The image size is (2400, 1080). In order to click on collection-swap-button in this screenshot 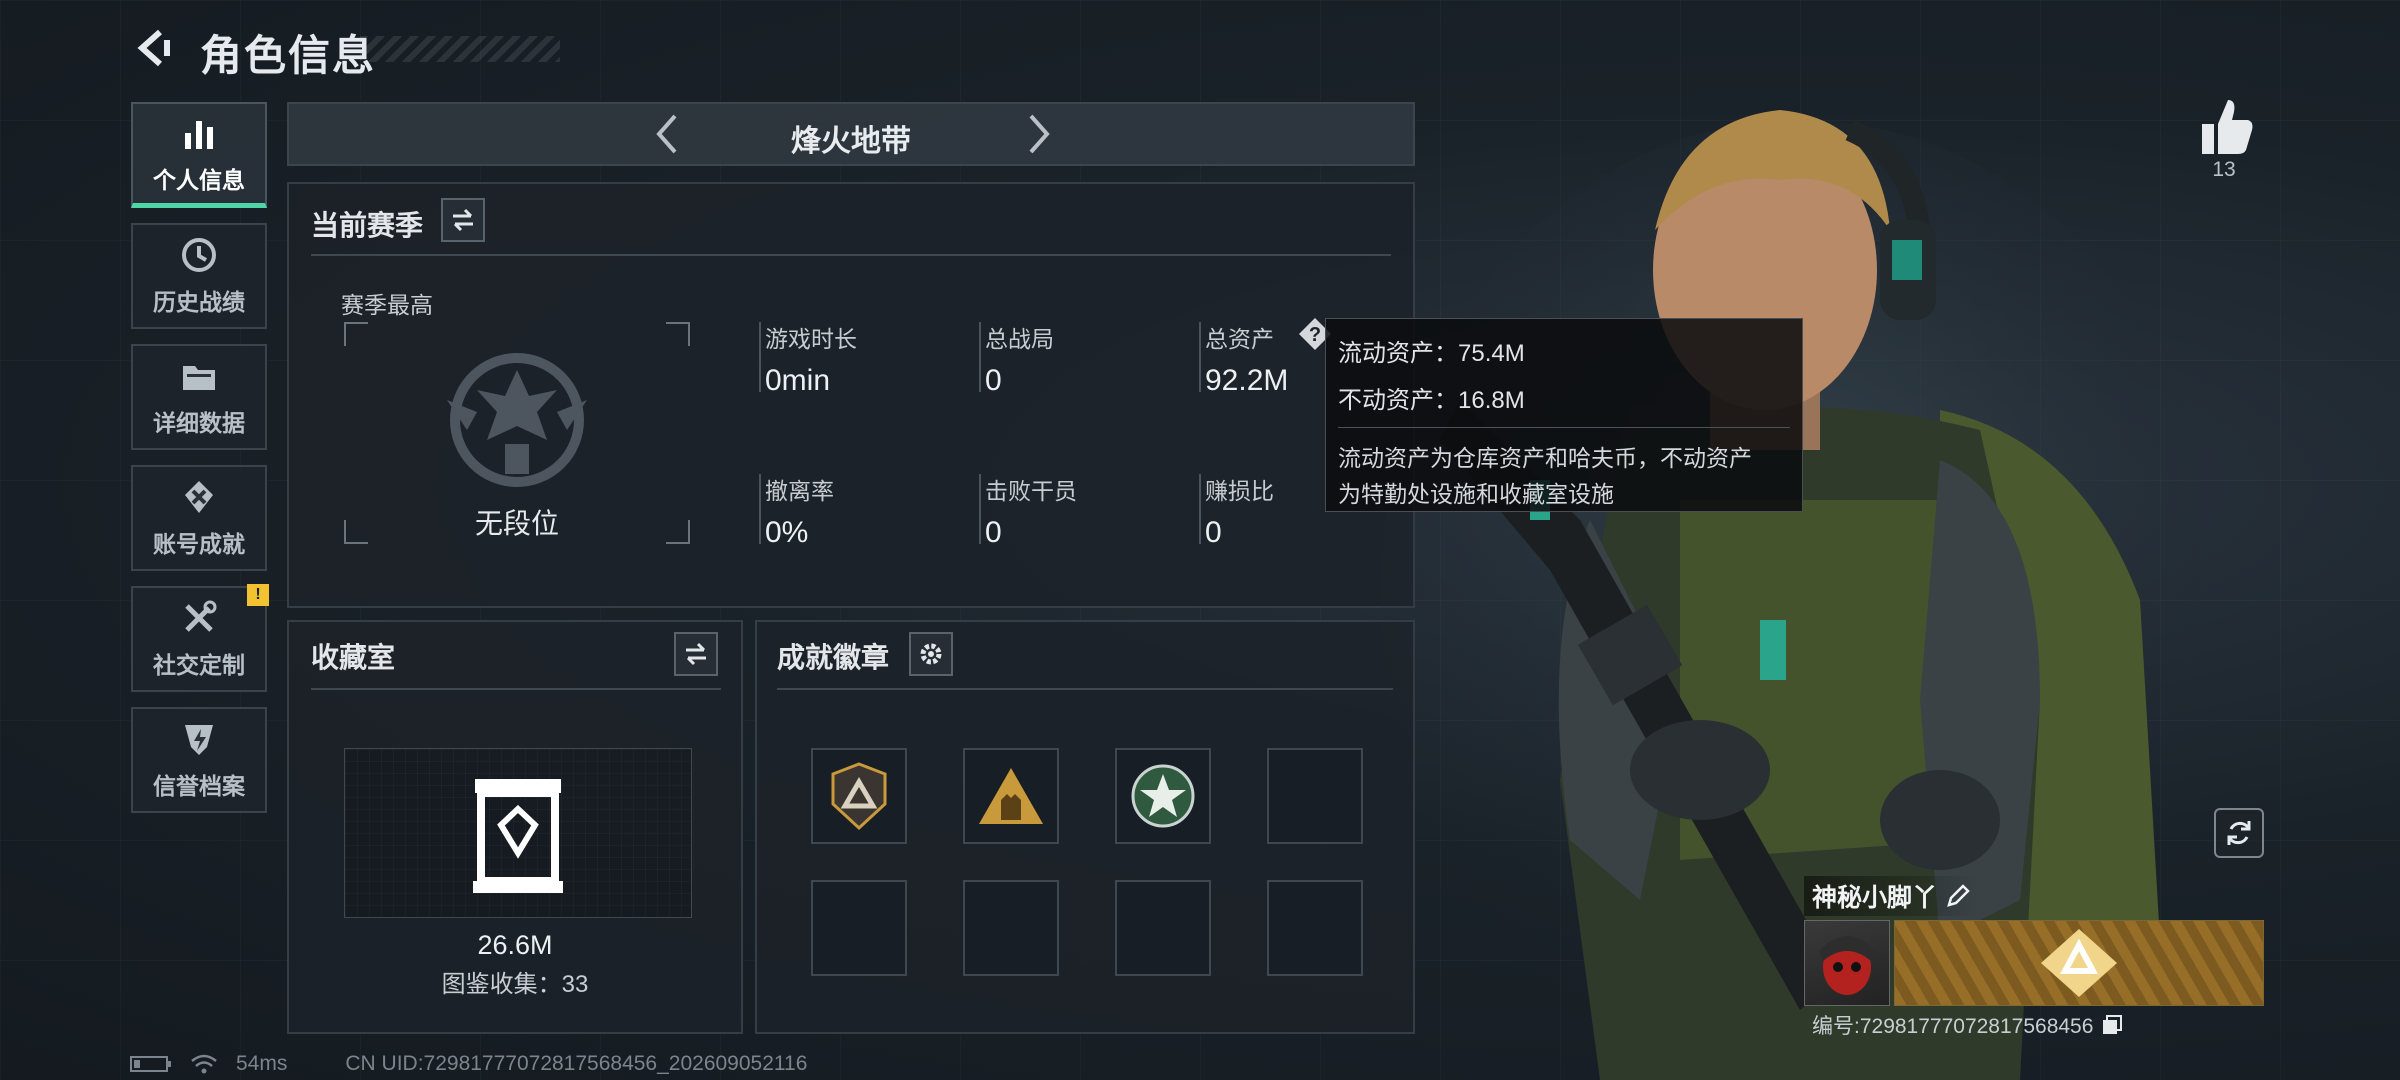, I will do `click(696, 654)`.